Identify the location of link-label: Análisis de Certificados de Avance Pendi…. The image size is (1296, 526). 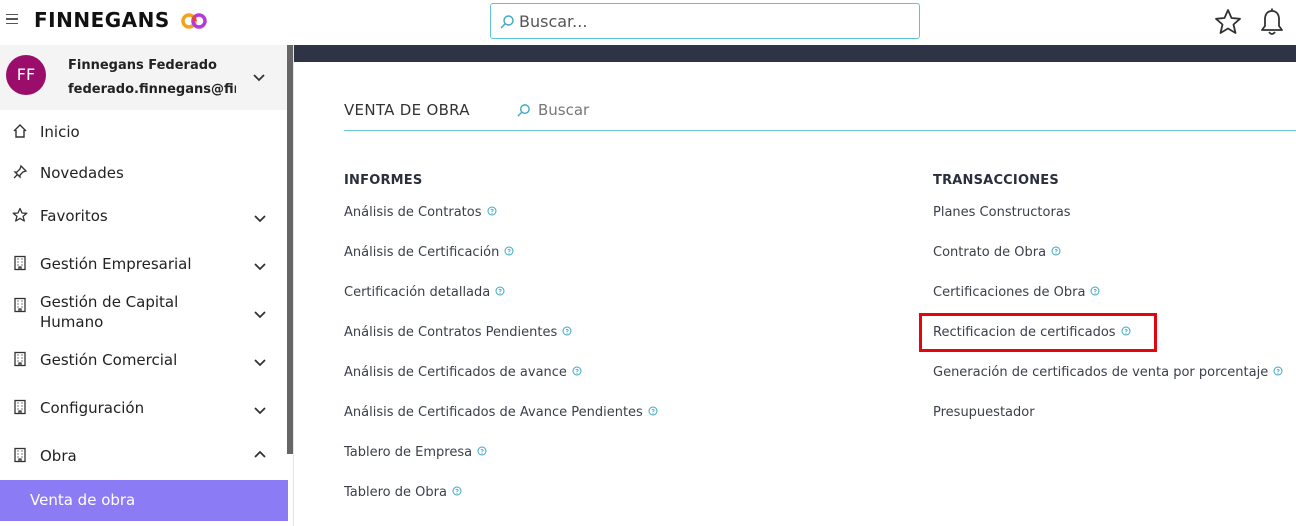
(493, 412).